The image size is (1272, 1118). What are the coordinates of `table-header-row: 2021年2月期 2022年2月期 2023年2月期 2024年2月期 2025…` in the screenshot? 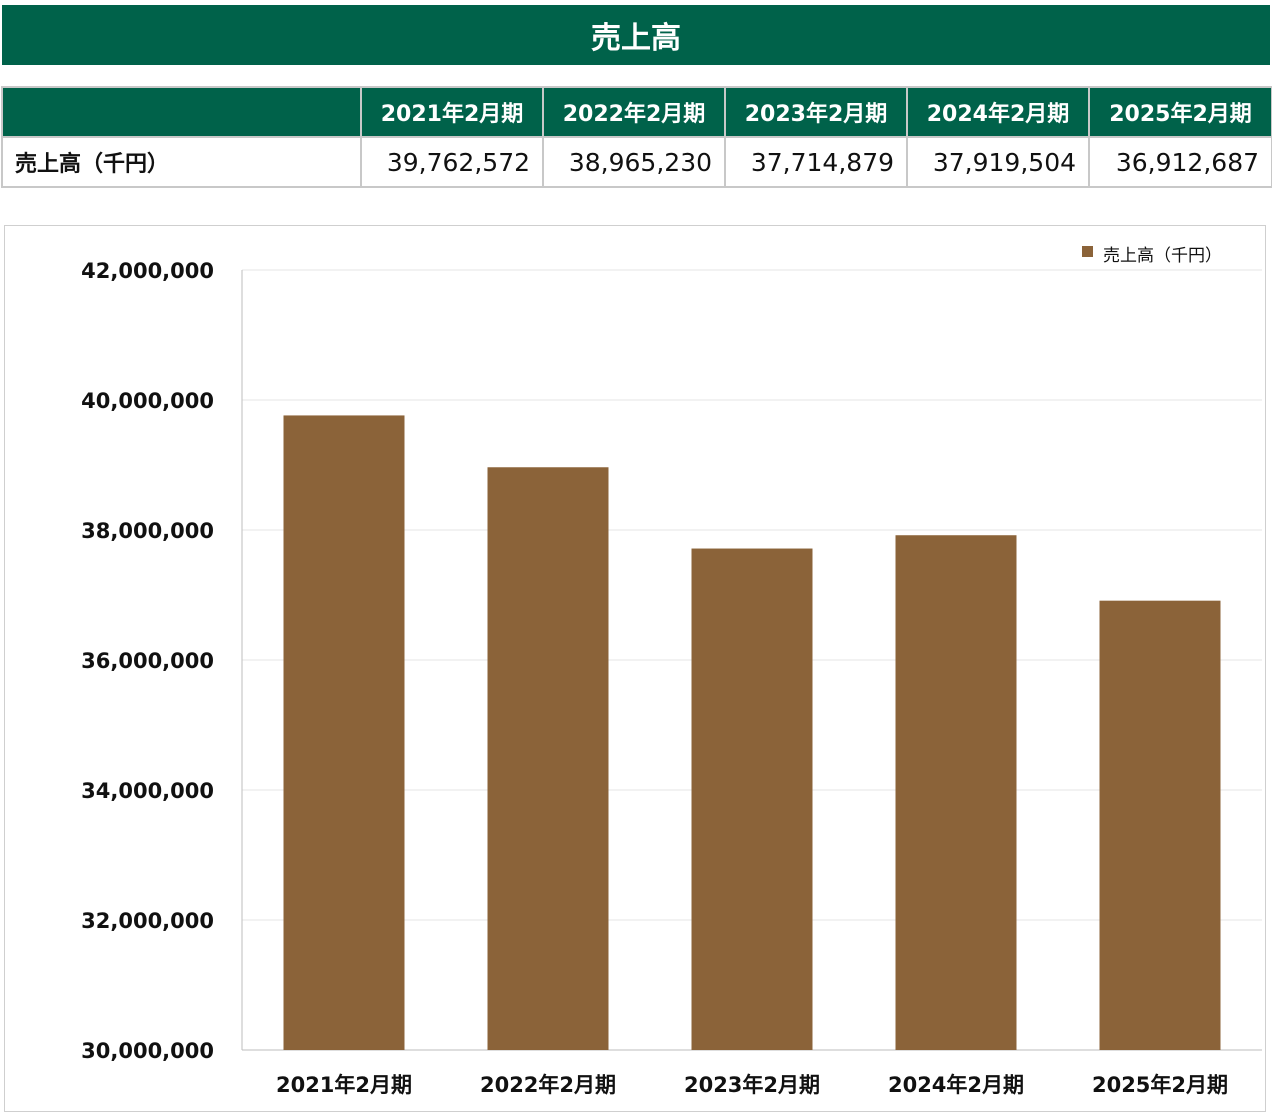 It's located at (636, 112).